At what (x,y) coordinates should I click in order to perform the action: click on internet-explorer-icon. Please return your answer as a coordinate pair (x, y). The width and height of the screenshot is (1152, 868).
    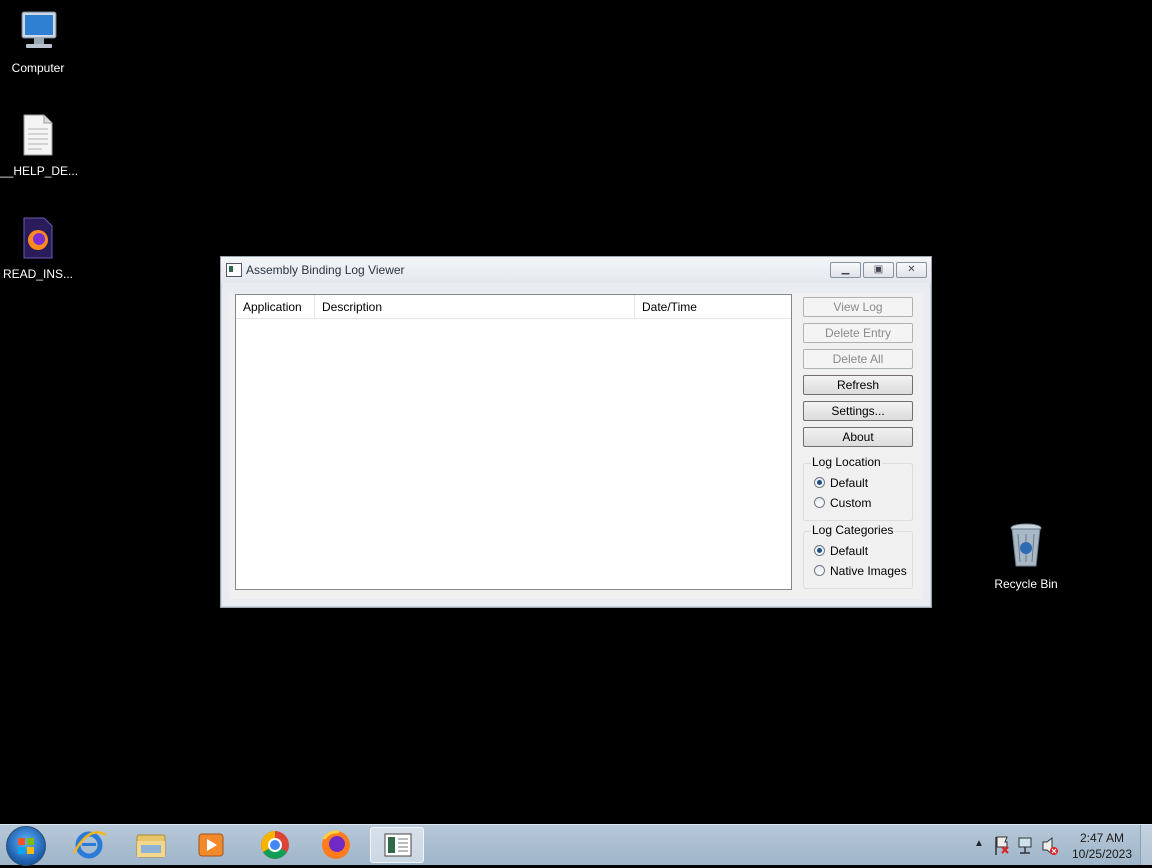
    Looking at the image, I should click on (89, 845).